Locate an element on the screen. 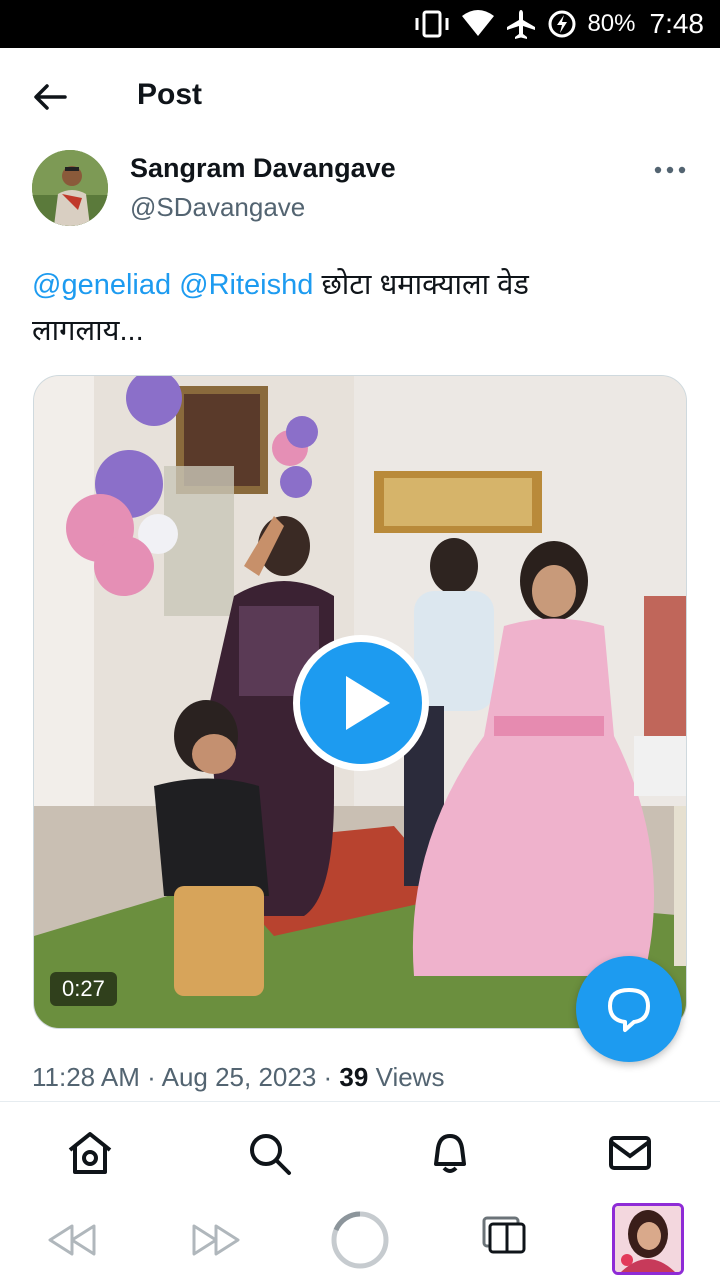 The width and height of the screenshot is (720, 1280). views-count: 39 is located at coordinates (353, 1077).